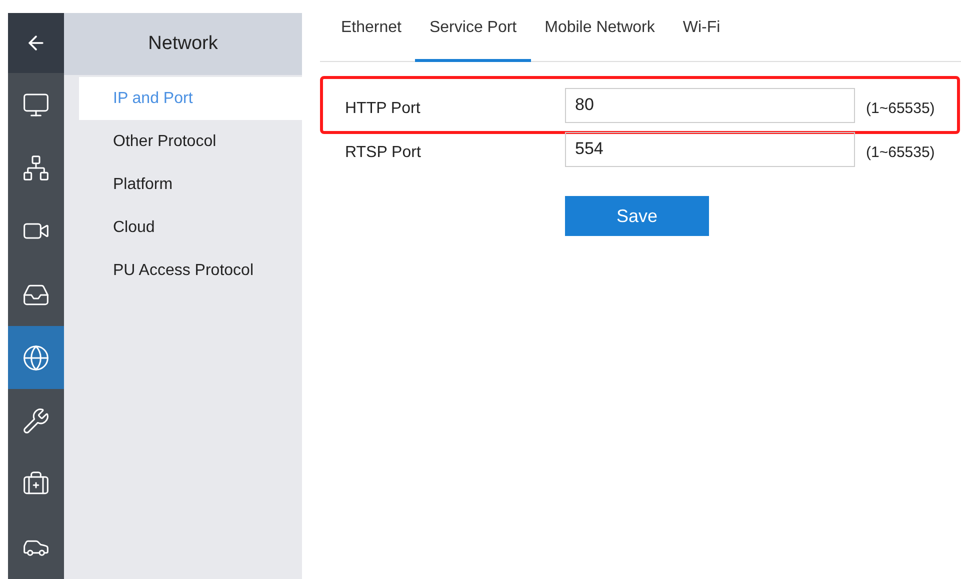  Describe the element at coordinates (637, 216) in the screenshot. I see `save-button: Save` at that location.